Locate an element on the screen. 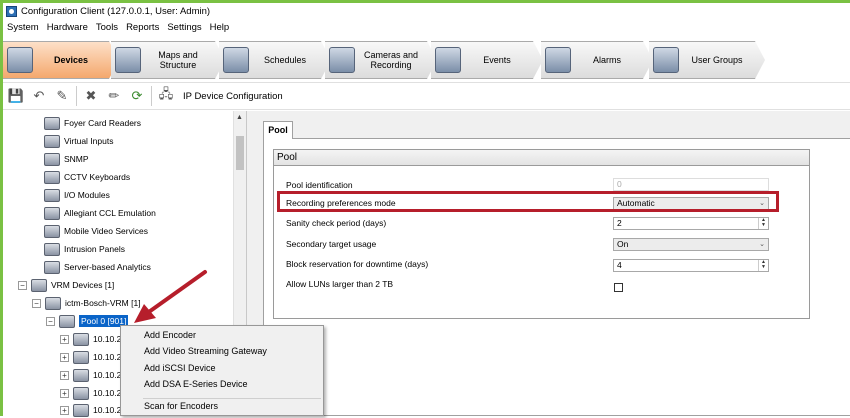  delete-icon: ✖ is located at coordinates (91, 96).